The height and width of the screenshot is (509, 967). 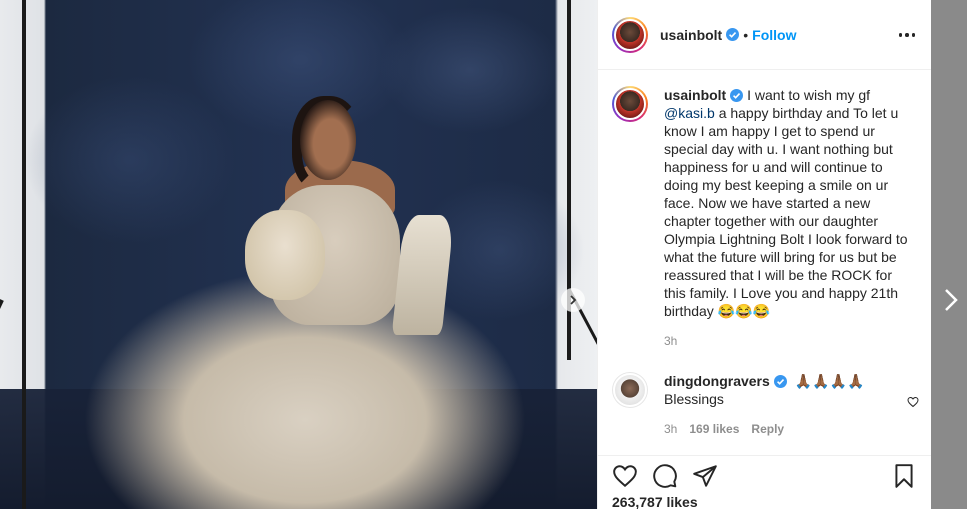 I want to click on head, so click(x=328, y=140).